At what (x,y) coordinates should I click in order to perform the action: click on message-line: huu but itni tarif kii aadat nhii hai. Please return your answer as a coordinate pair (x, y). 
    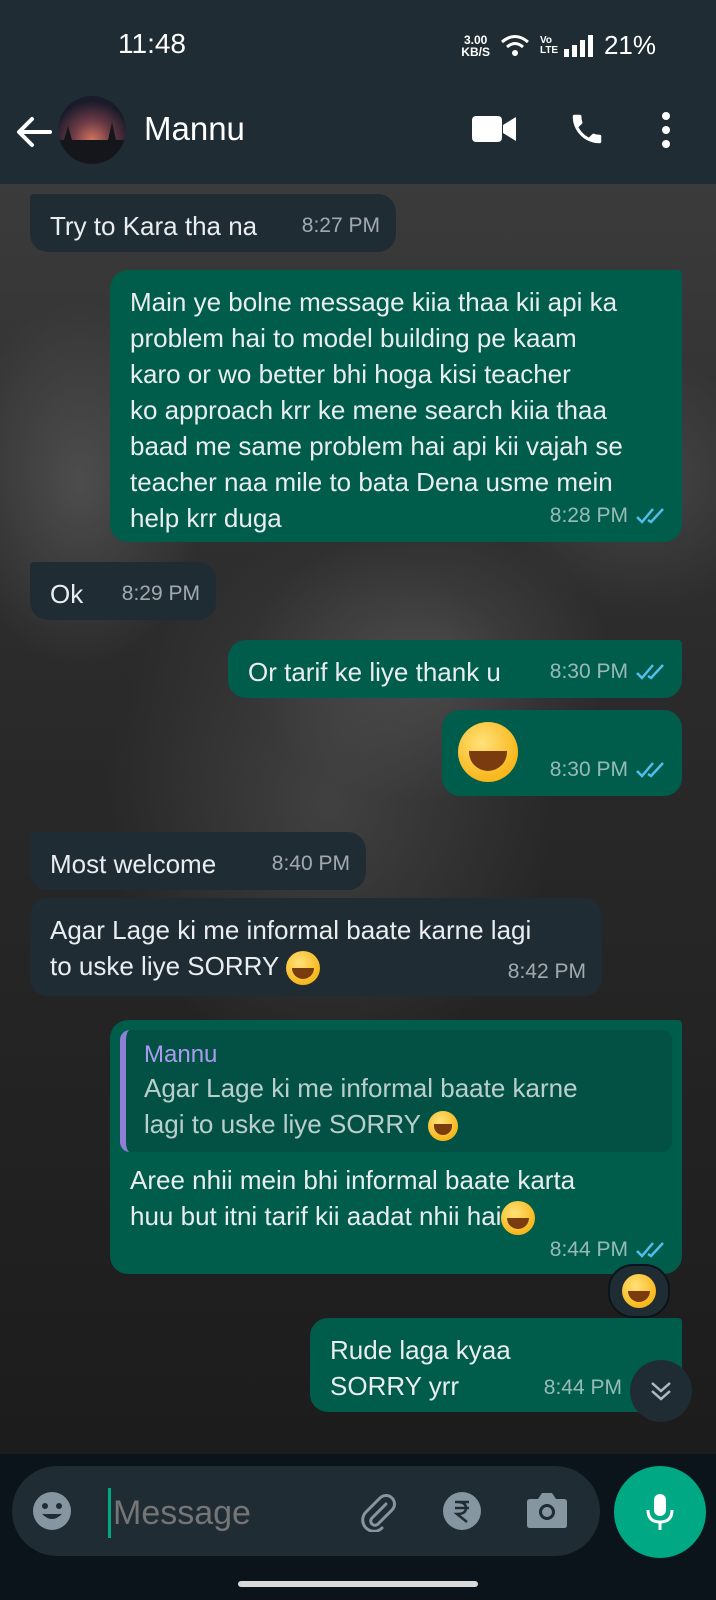
    Looking at the image, I should click on (316, 1216).